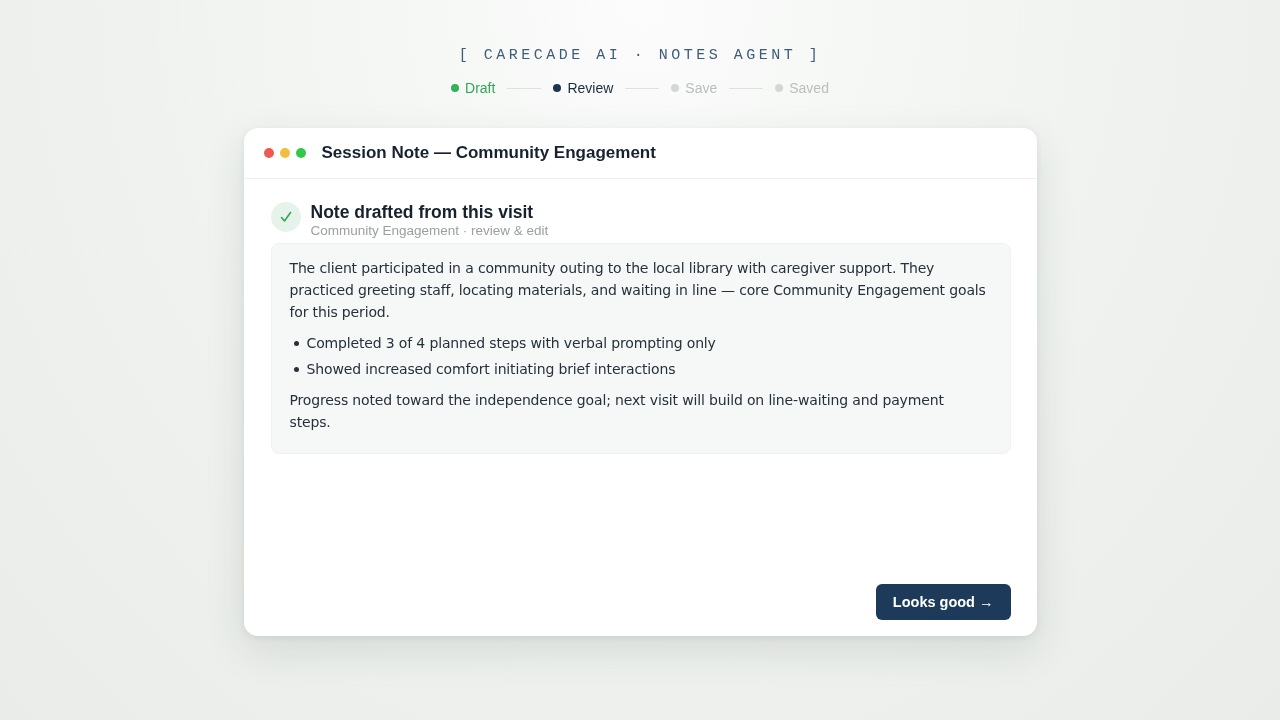 The width and height of the screenshot is (1280, 720). I want to click on step-label: Saved, so click(809, 88).